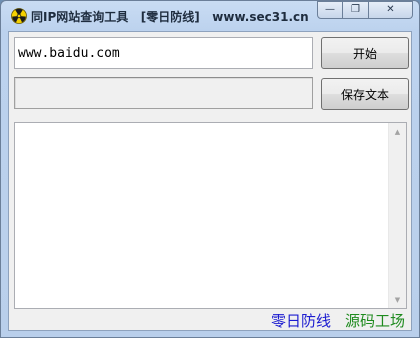 The width and height of the screenshot is (420, 338). I want to click on restore-icon: ❐, so click(355, 9).